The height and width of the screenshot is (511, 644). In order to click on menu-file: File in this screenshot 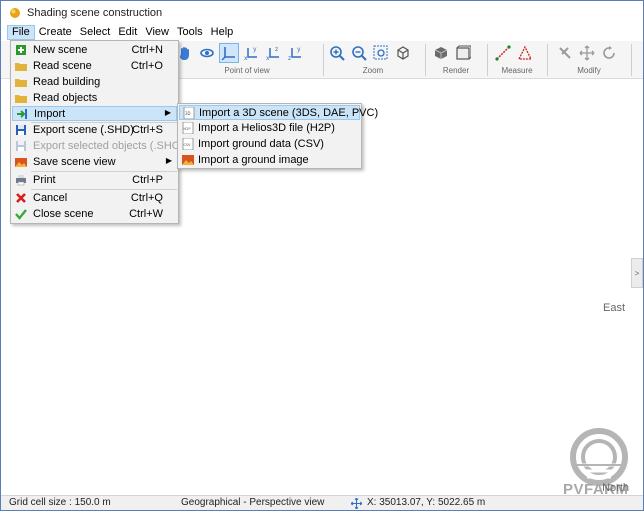, I will do `click(21, 32)`.